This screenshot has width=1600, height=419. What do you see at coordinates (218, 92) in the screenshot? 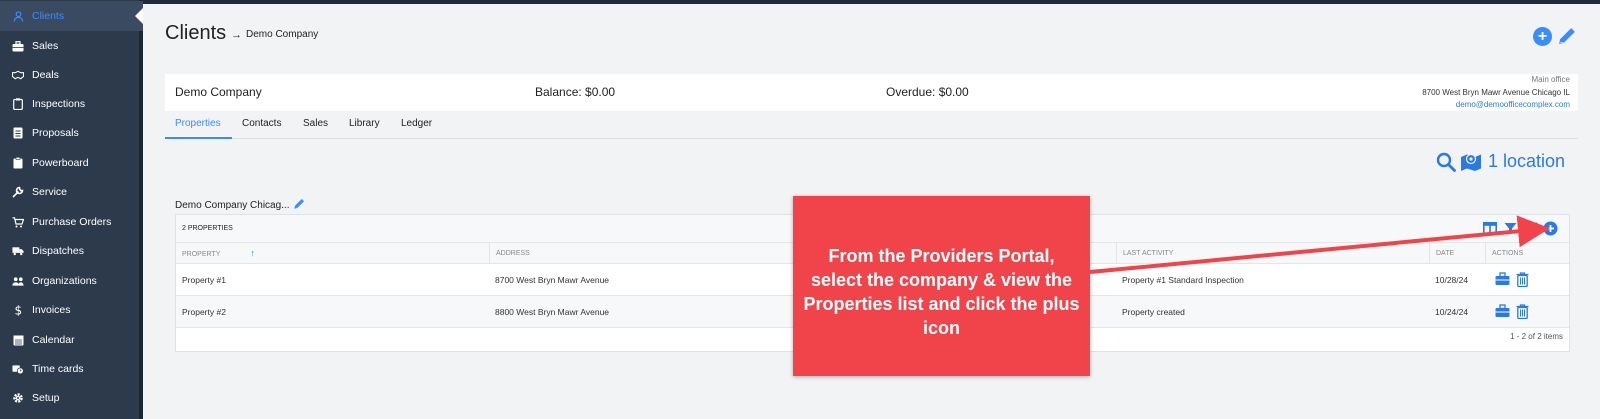
I see `company-name: Demo Company` at bounding box center [218, 92].